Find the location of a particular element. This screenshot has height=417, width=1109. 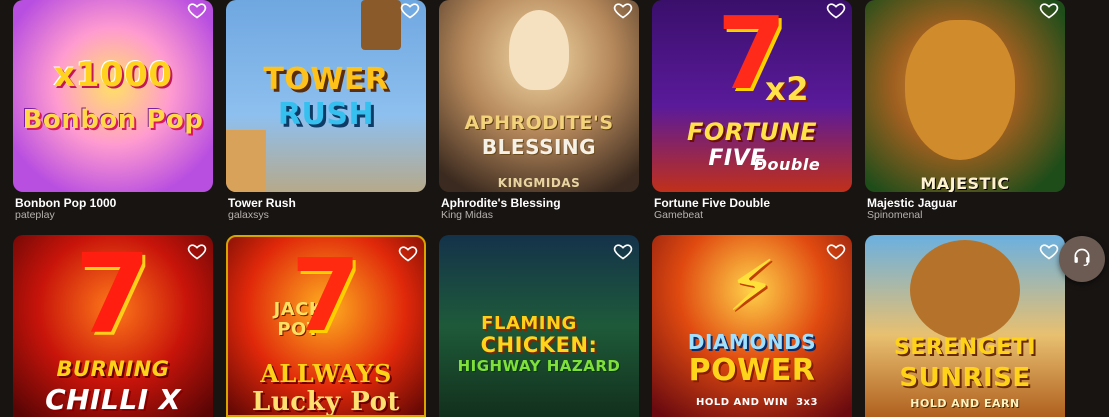

art-logo-bottom: BLESSING is located at coordinates (539, 147).